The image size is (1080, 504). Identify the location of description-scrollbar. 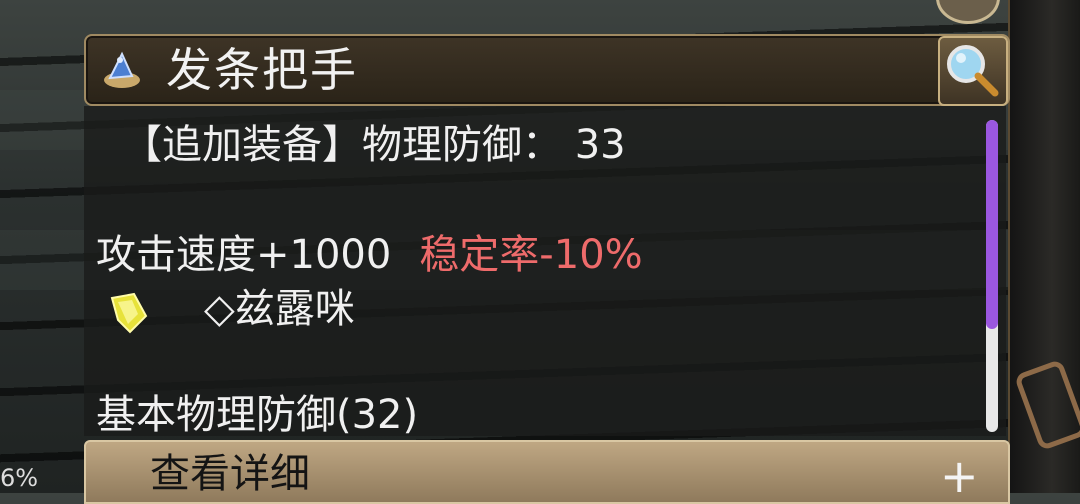
(992, 276).